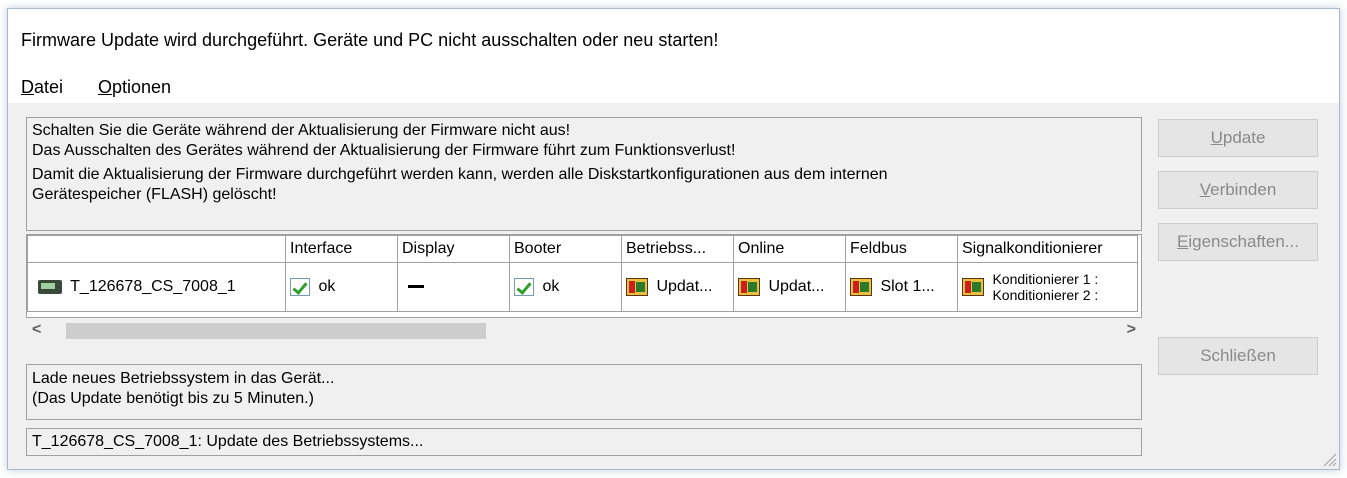 Image resolution: width=1347 pixels, height=478 pixels. Describe the element at coordinates (673, 88) in the screenshot. I see `menu-bar: Datei Optionen` at that location.